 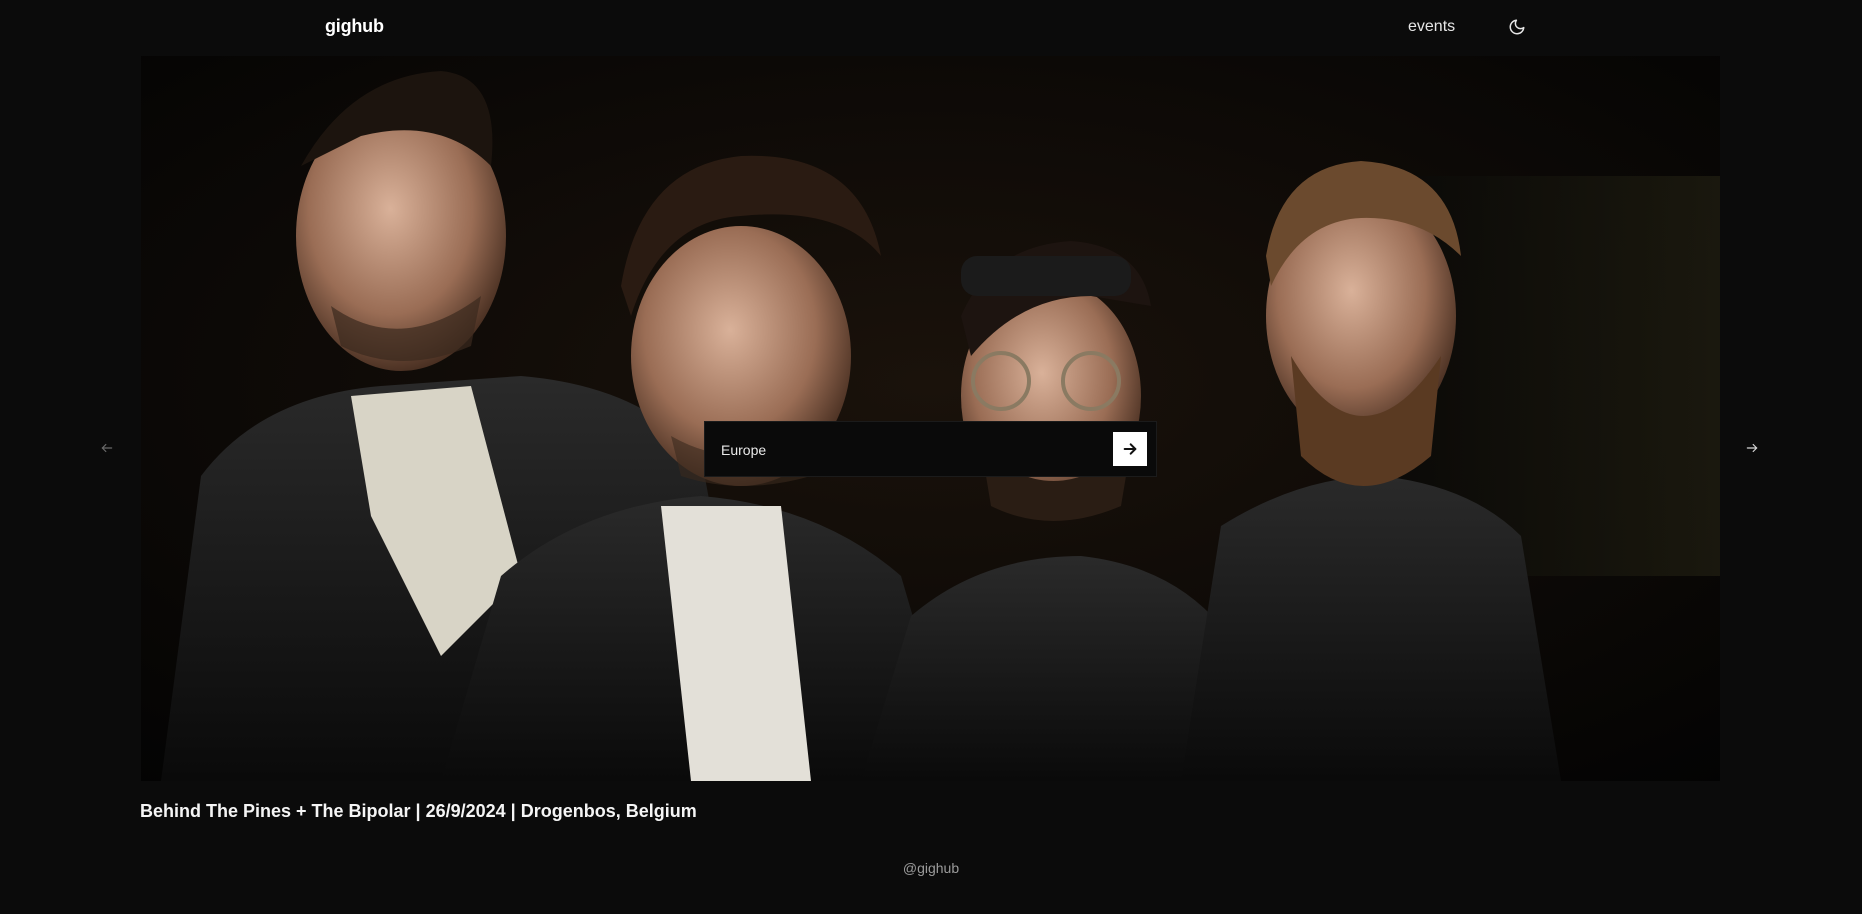 I want to click on search-submit-button, so click(x=1130, y=449).